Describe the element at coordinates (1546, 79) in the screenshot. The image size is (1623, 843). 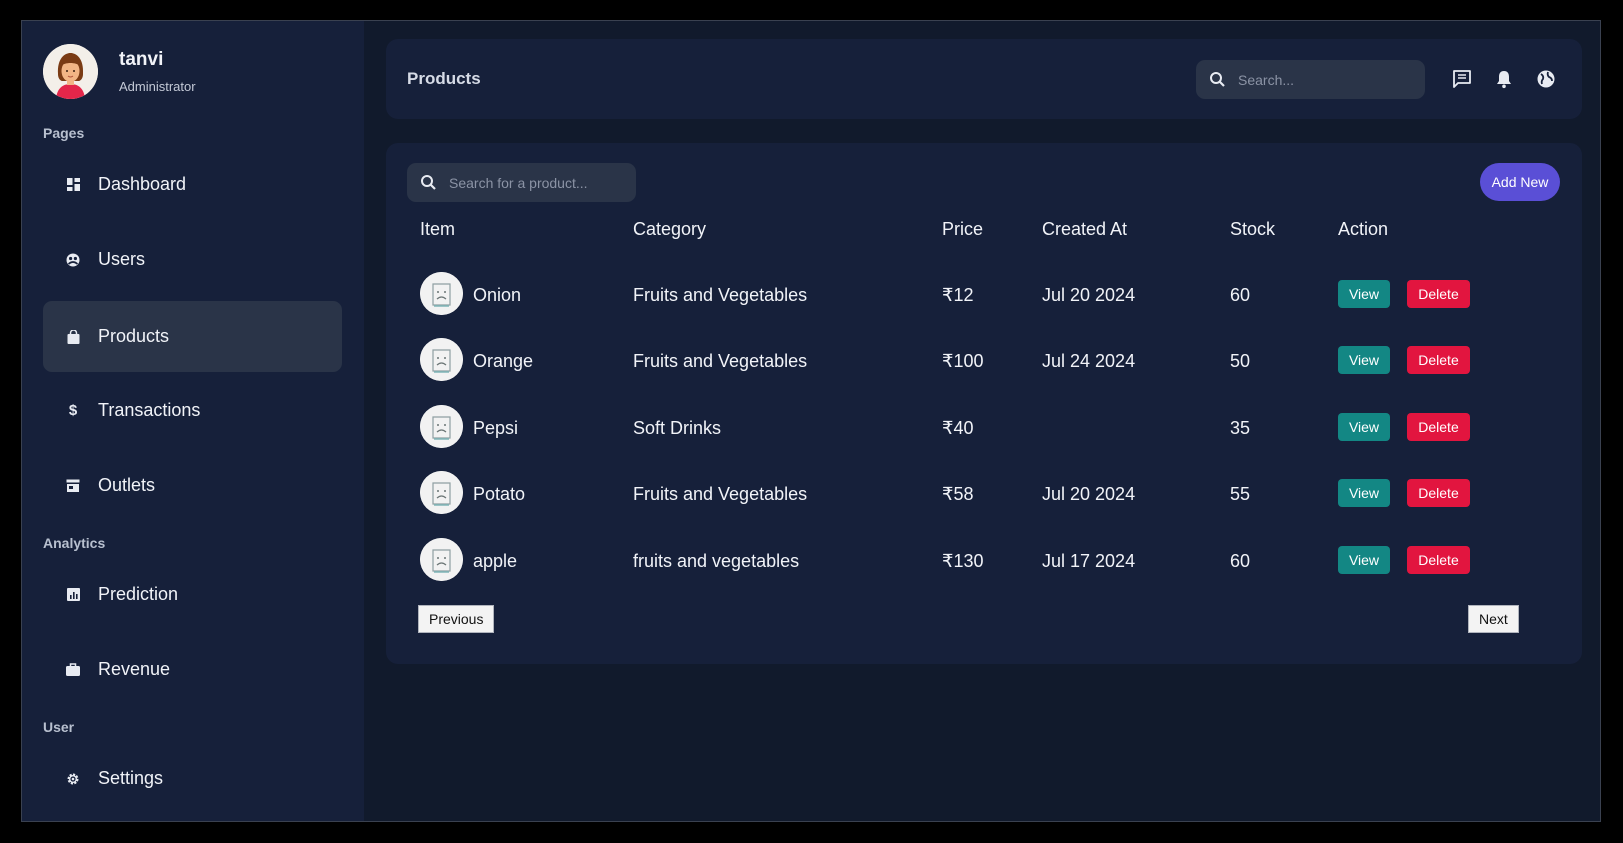
I see `globe-icon` at that location.